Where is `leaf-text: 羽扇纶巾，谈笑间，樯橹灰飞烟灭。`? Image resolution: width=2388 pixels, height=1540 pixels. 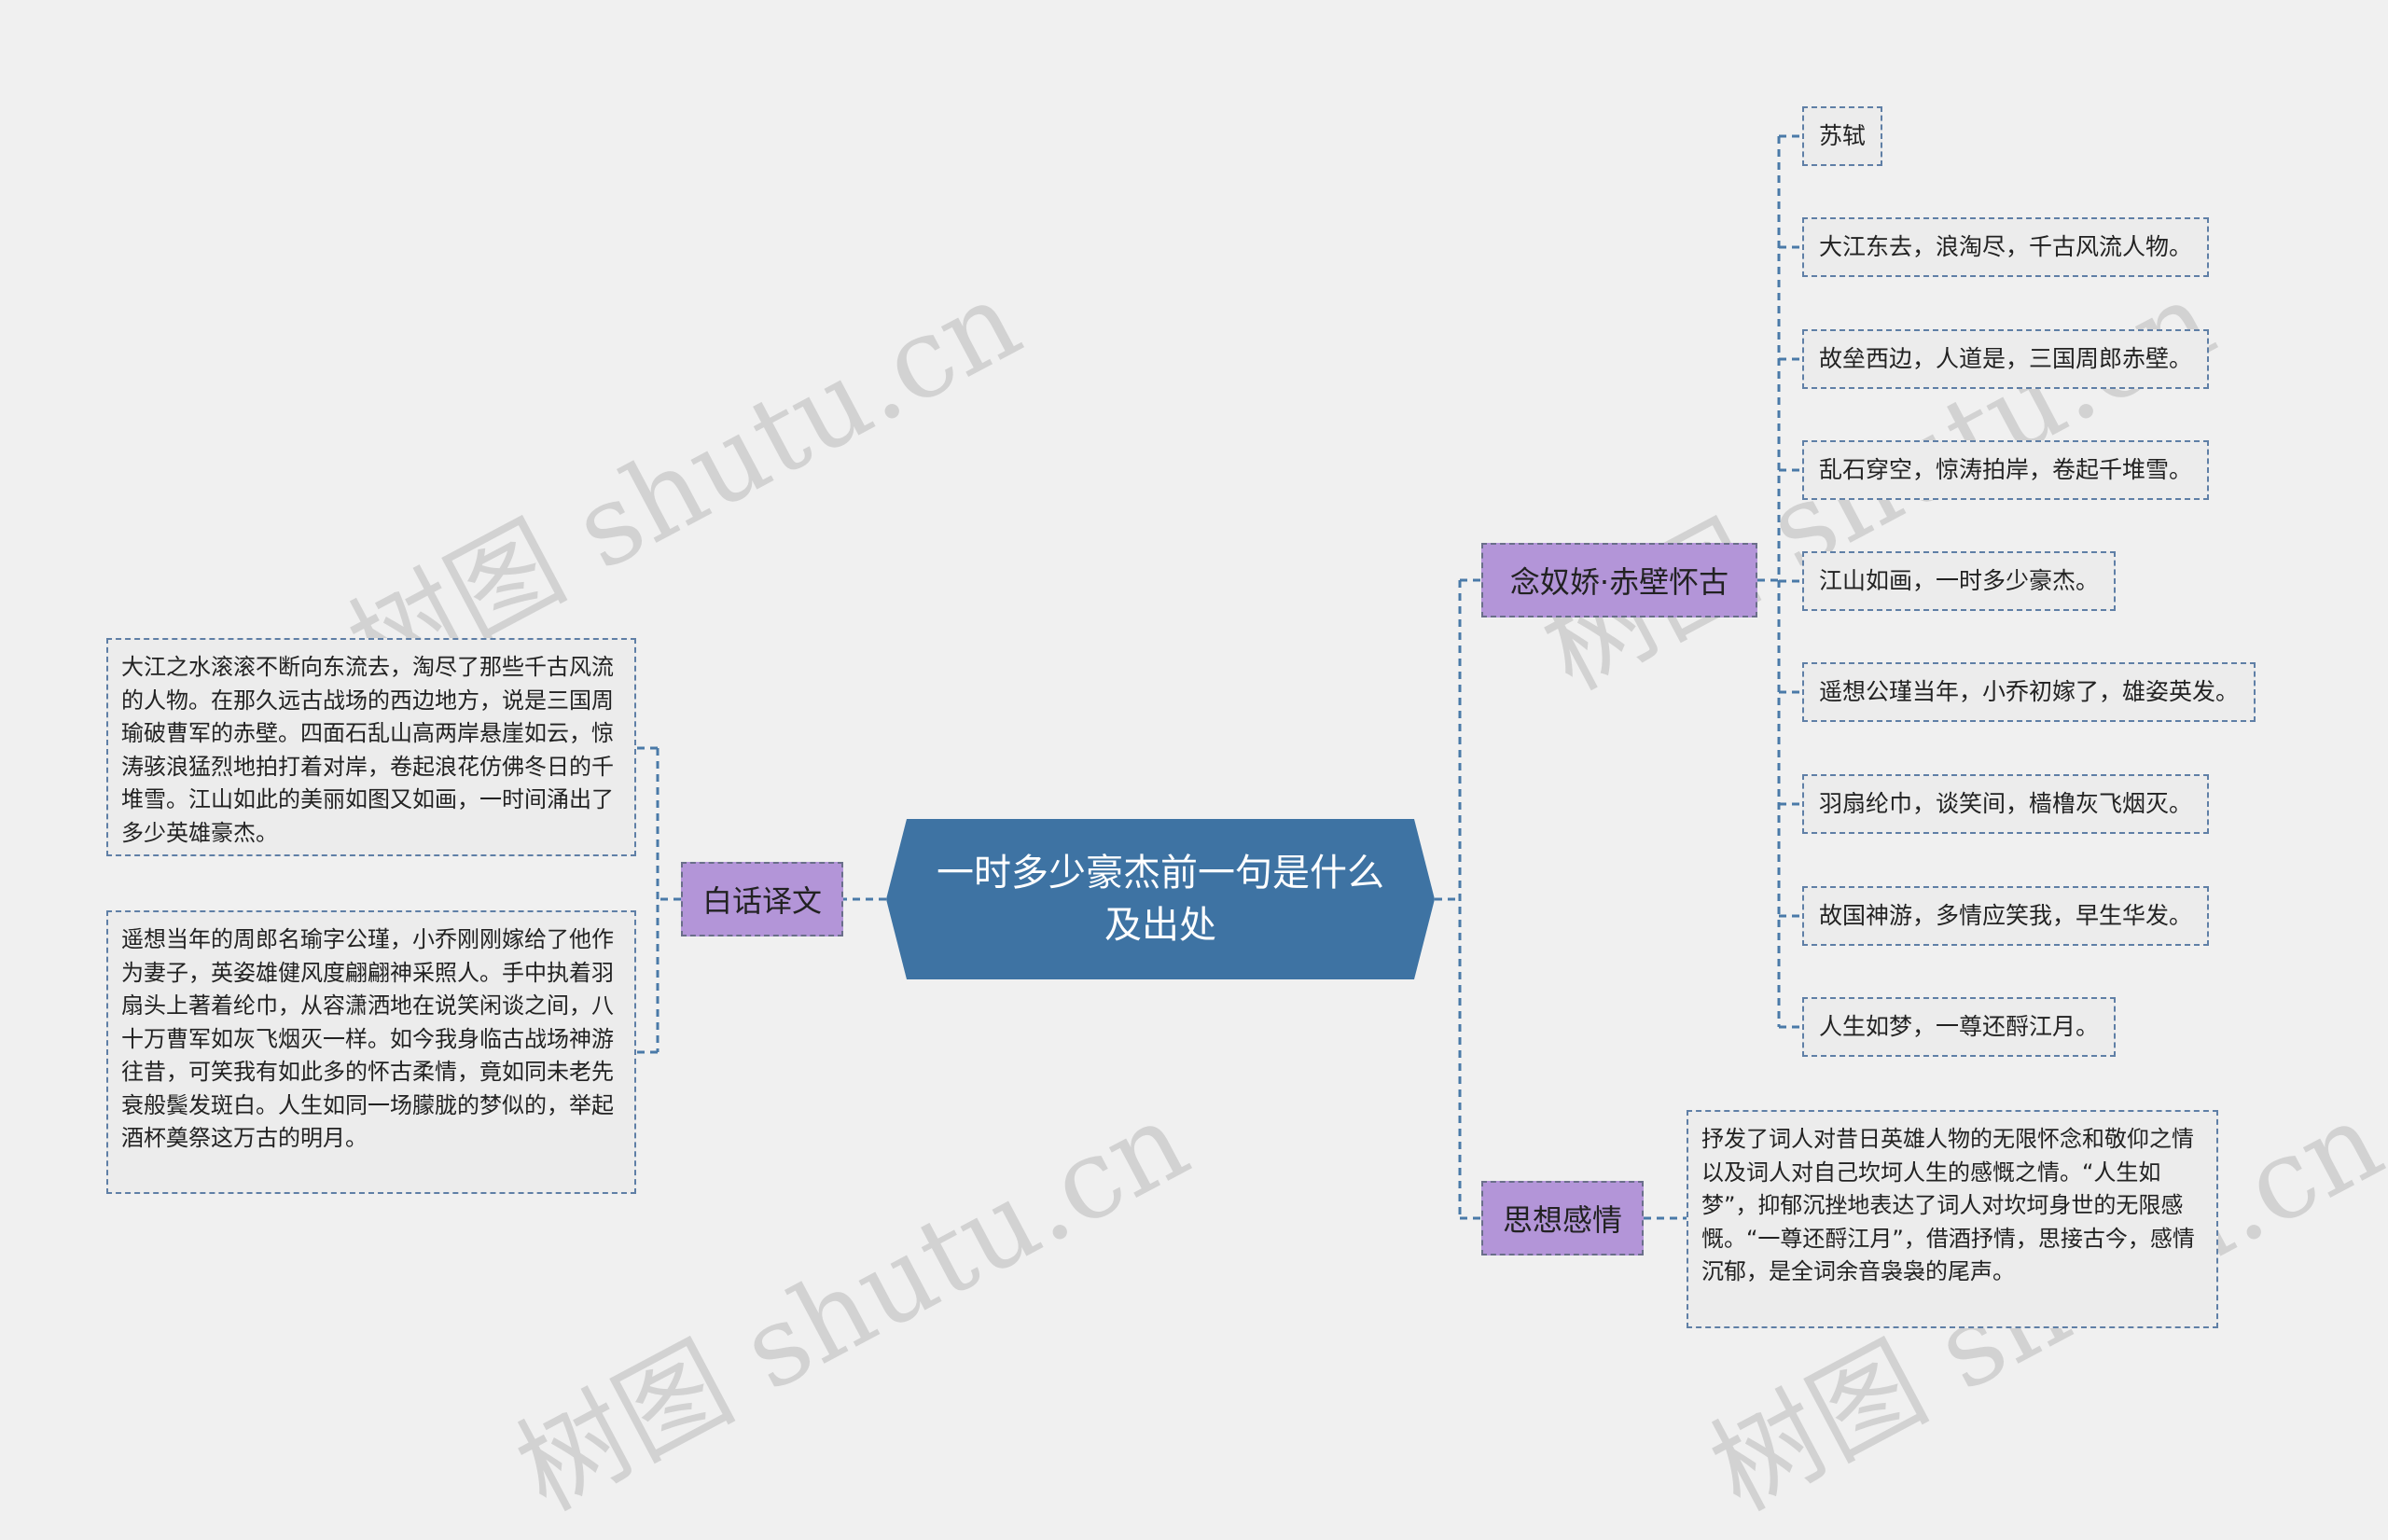 leaf-text: 羽扇纶巾，谈笑间，樯橹灰飞烟灭。 is located at coordinates (2006, 804).